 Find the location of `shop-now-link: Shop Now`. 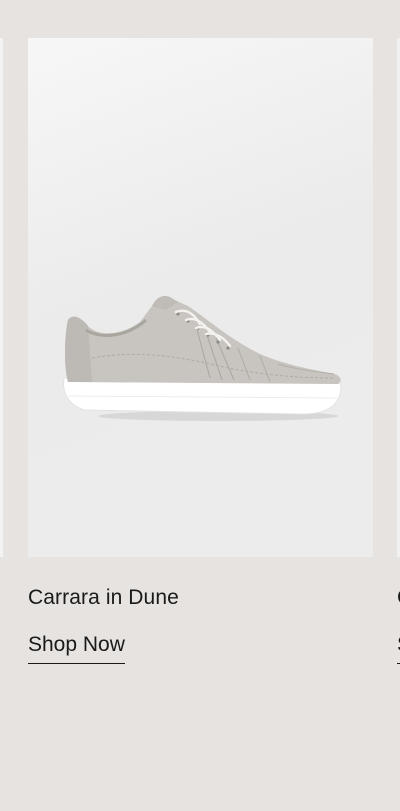

shop-now-link: Shop Now is located at coordinates (76, 648).